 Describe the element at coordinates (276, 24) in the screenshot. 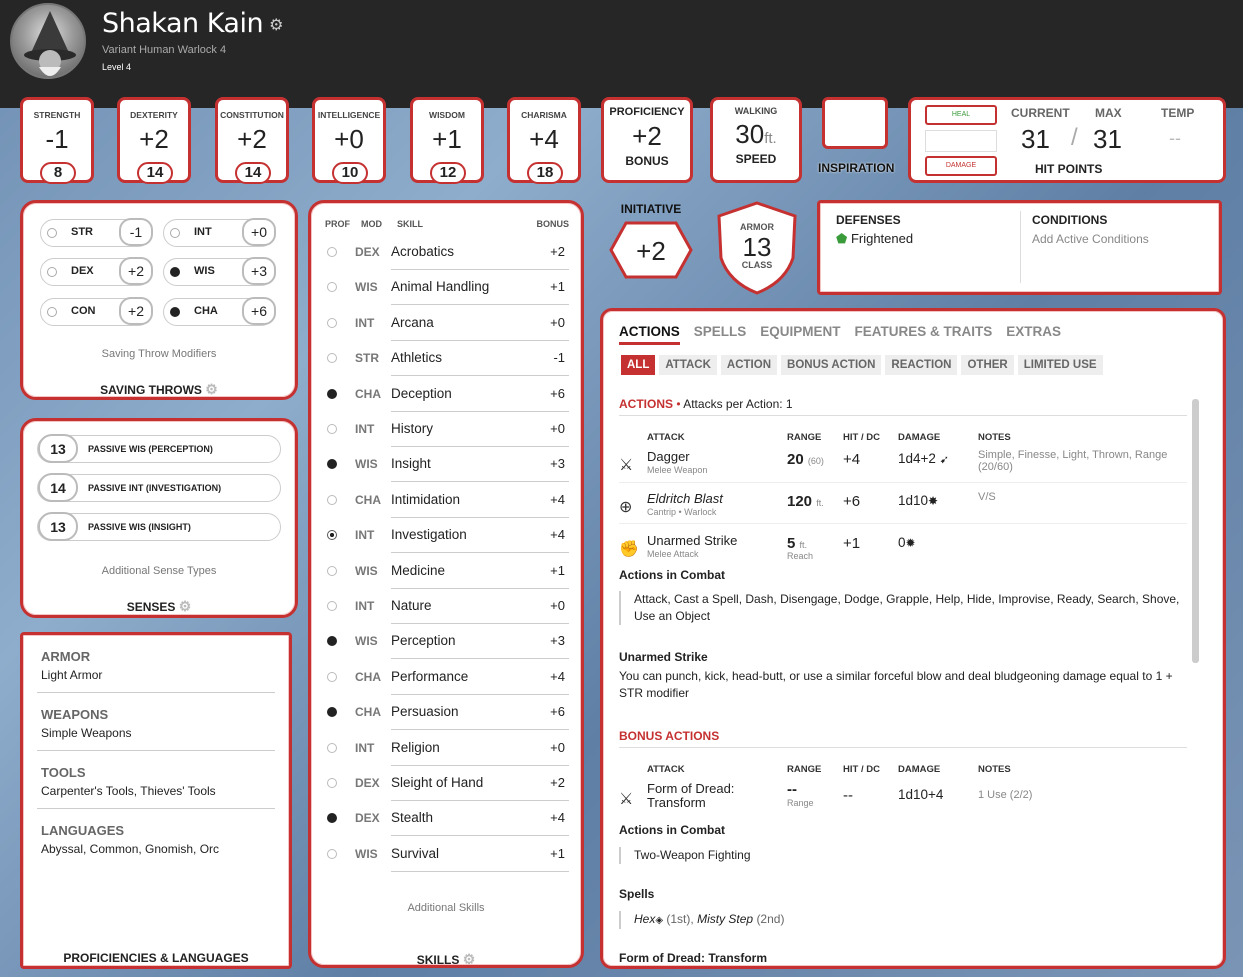

I see `settings-gear-icon: ⚙` at that location.